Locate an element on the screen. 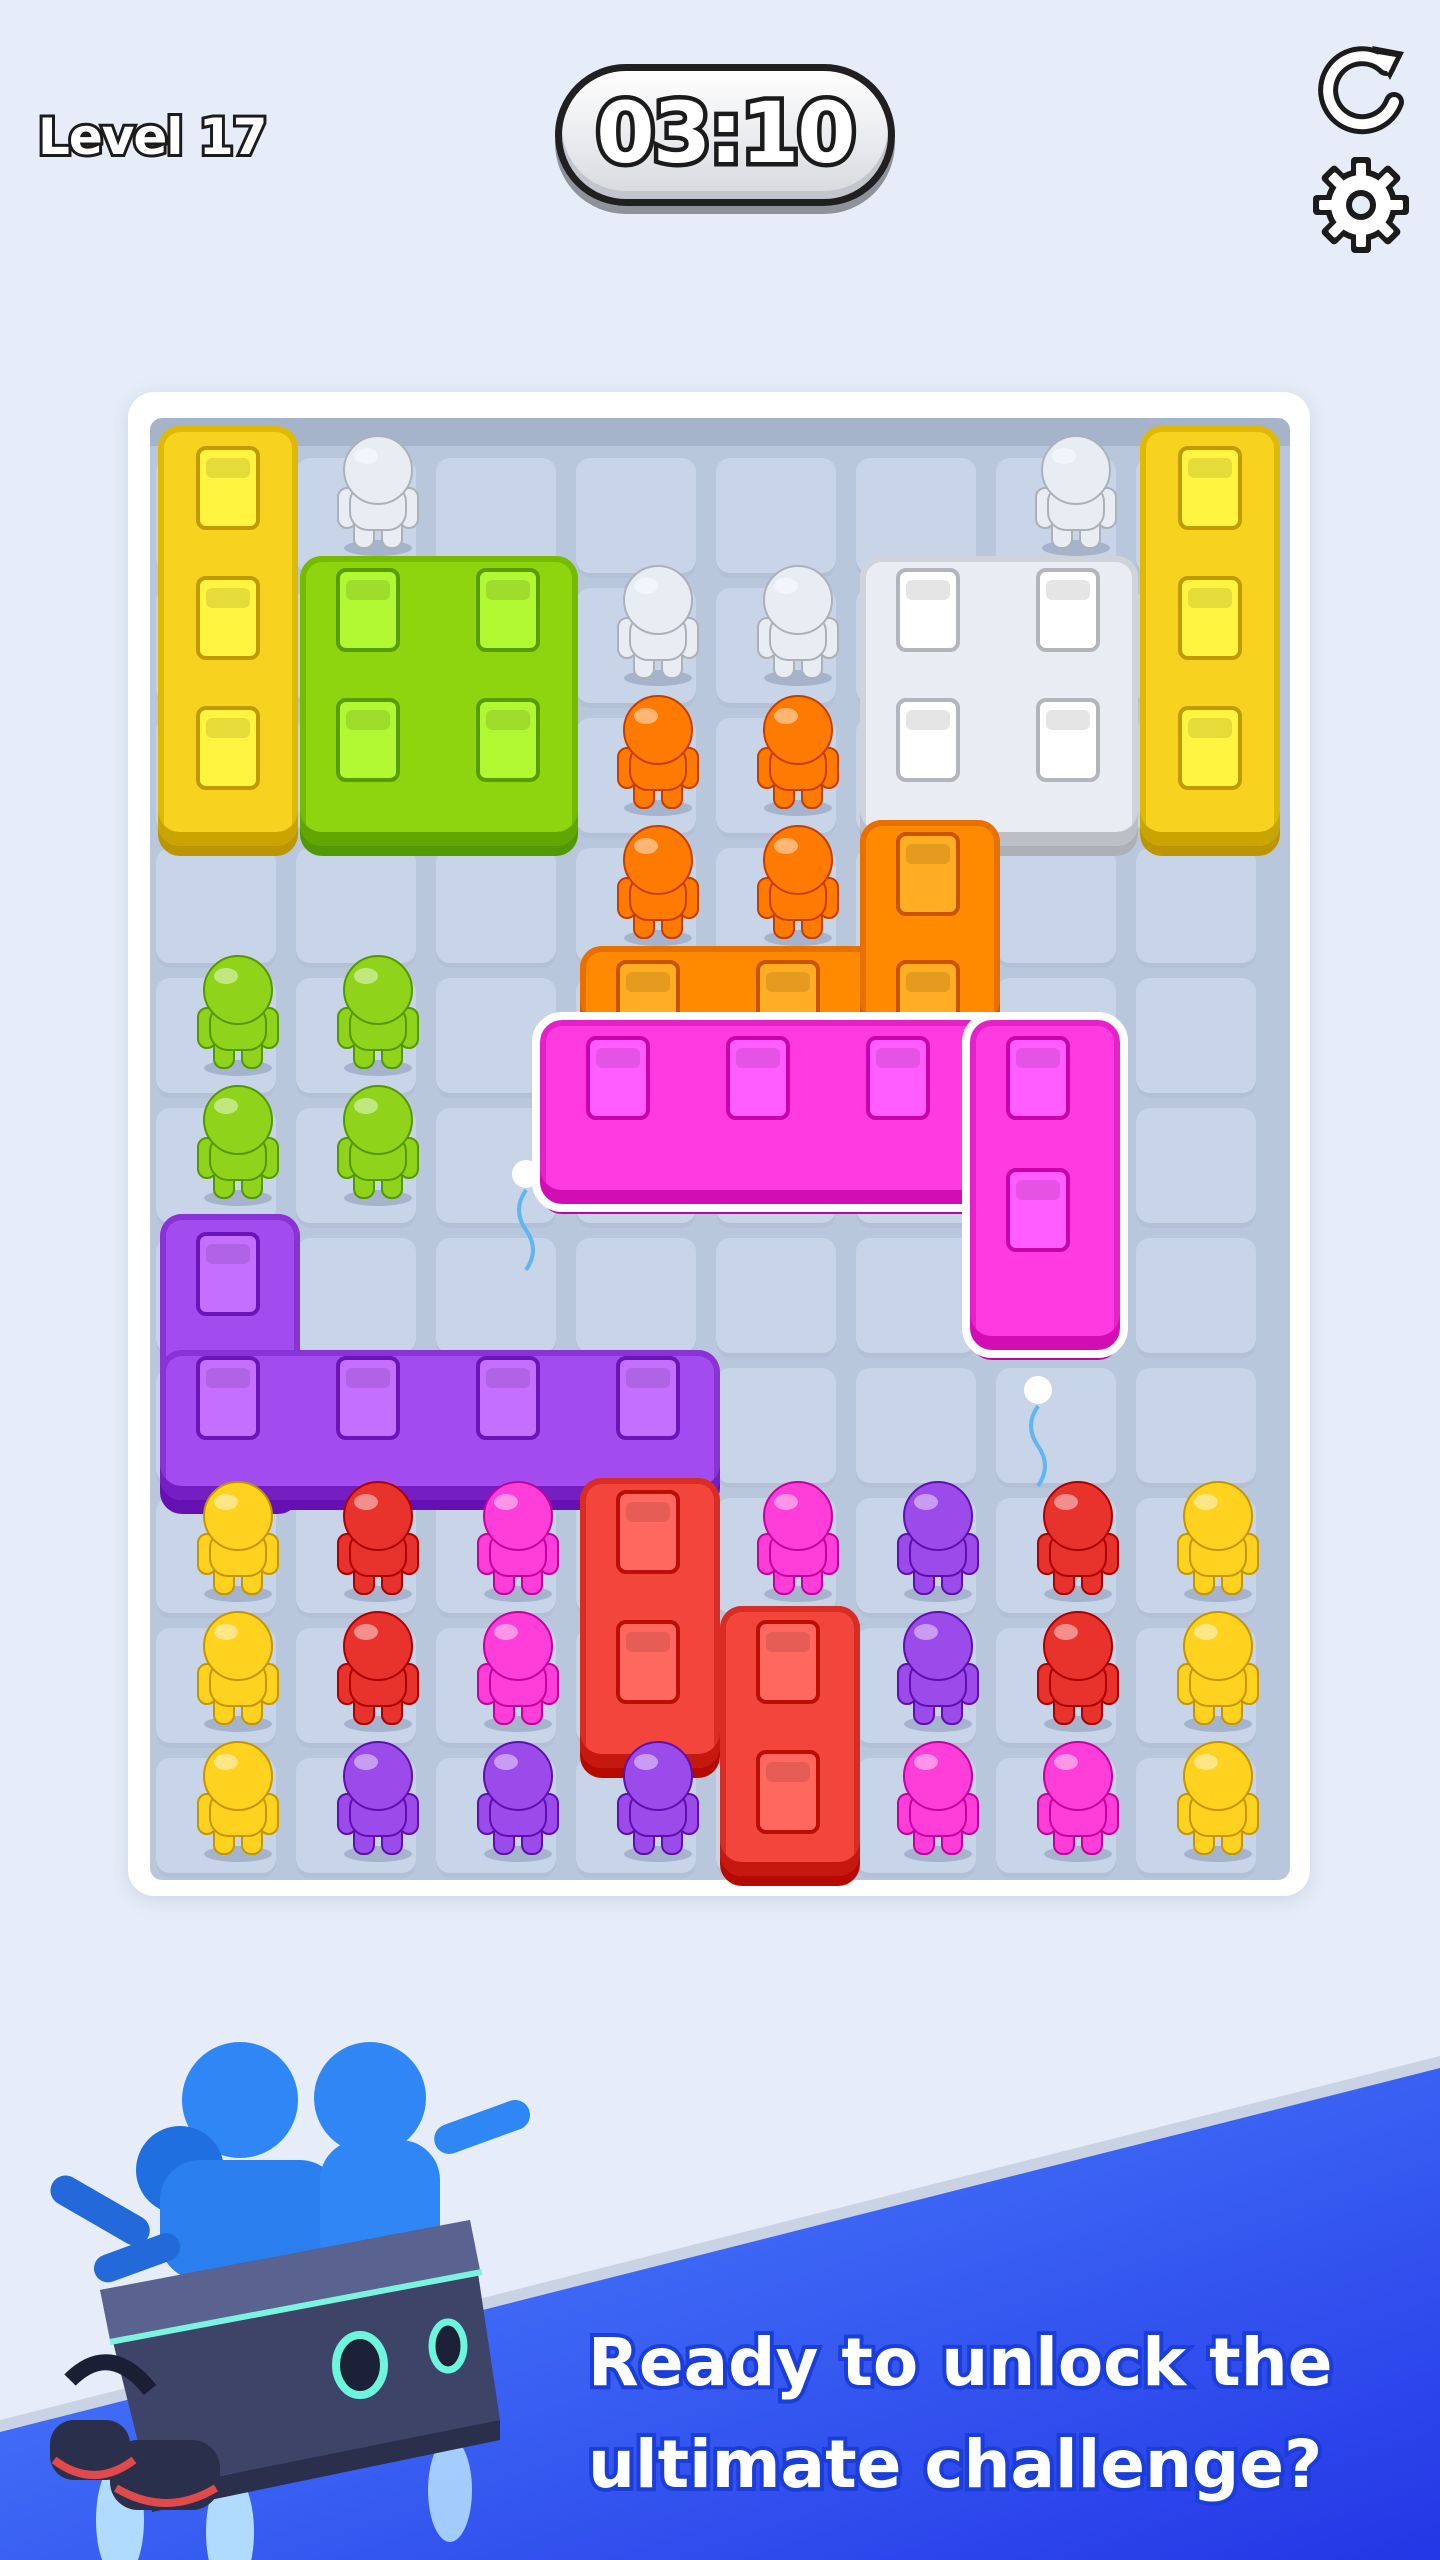  level-label: Level 17 is located at coordinates (152, 137).